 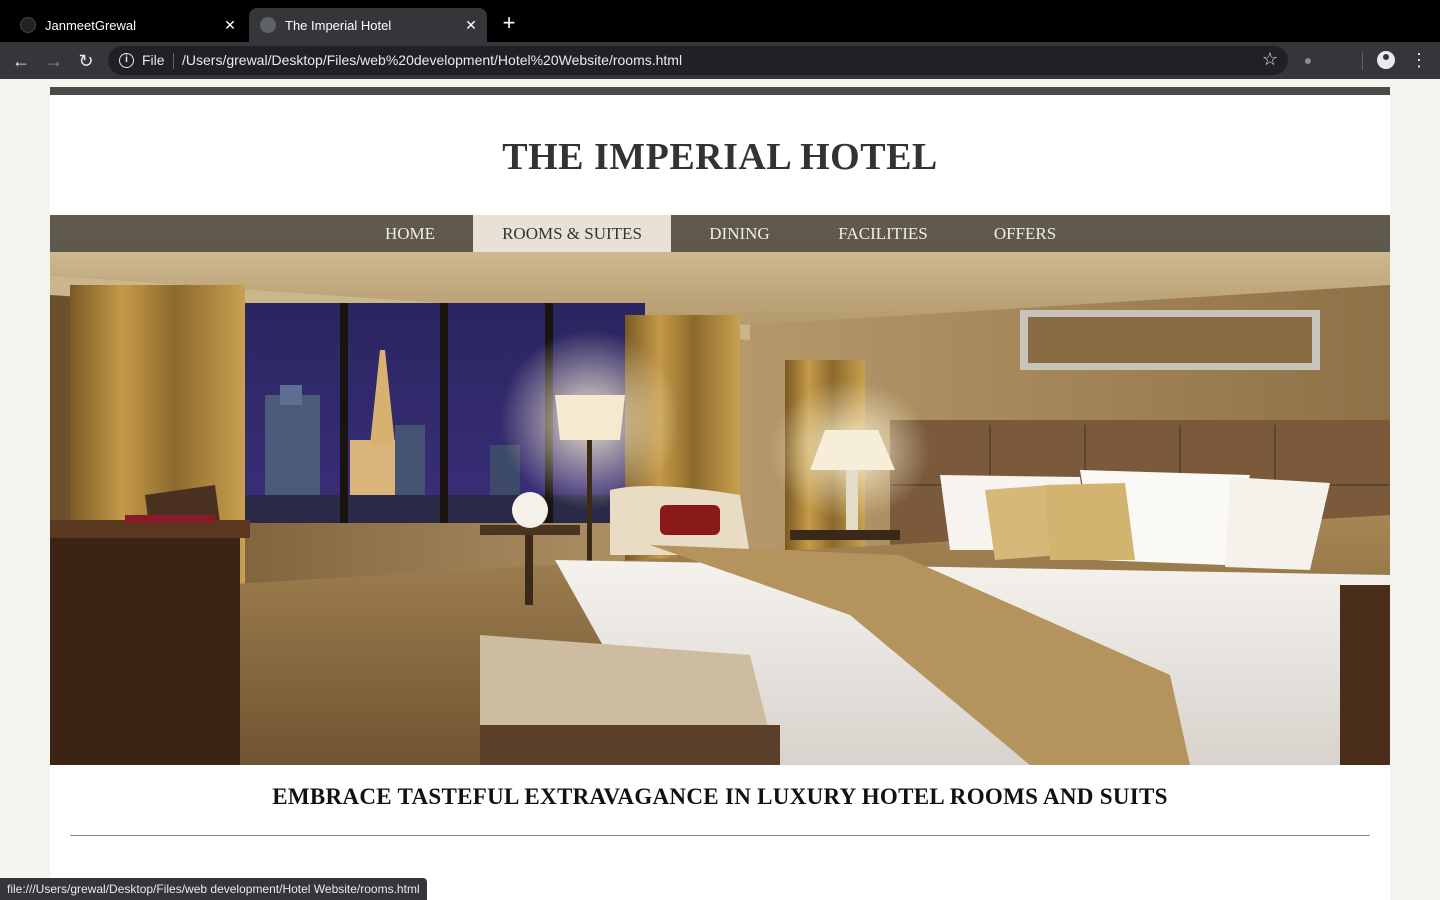 I want to click on scheme-label: File, so click(x=153, y=60).